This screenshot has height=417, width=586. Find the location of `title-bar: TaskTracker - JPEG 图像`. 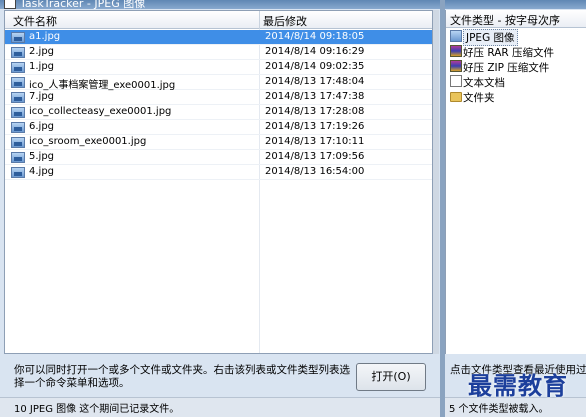

title-bar: TaskTracker - JPEG 图像 is located at coordinates (293, 4).